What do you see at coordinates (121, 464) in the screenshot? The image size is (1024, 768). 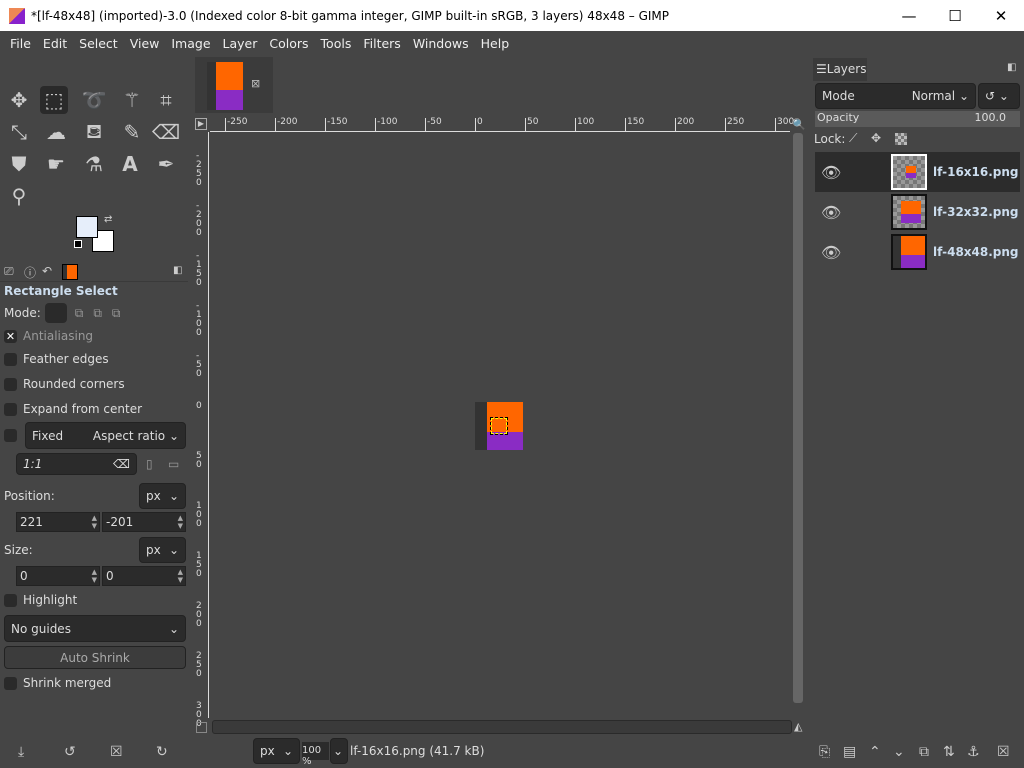 I see `clear-icon: ⌫` at bounding box center [121, 464].